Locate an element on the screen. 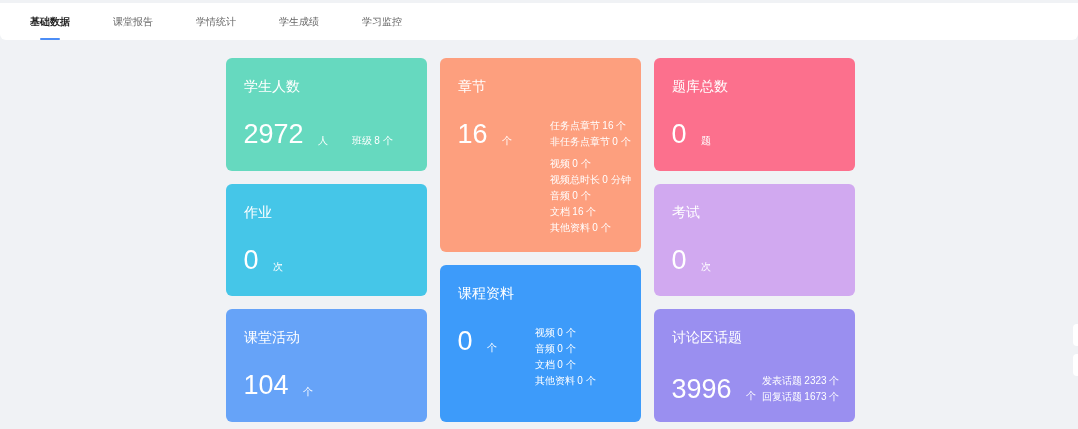 This screenshot has height=429, width=1078. card-title: 作业 is located at coordinates (258, 212).